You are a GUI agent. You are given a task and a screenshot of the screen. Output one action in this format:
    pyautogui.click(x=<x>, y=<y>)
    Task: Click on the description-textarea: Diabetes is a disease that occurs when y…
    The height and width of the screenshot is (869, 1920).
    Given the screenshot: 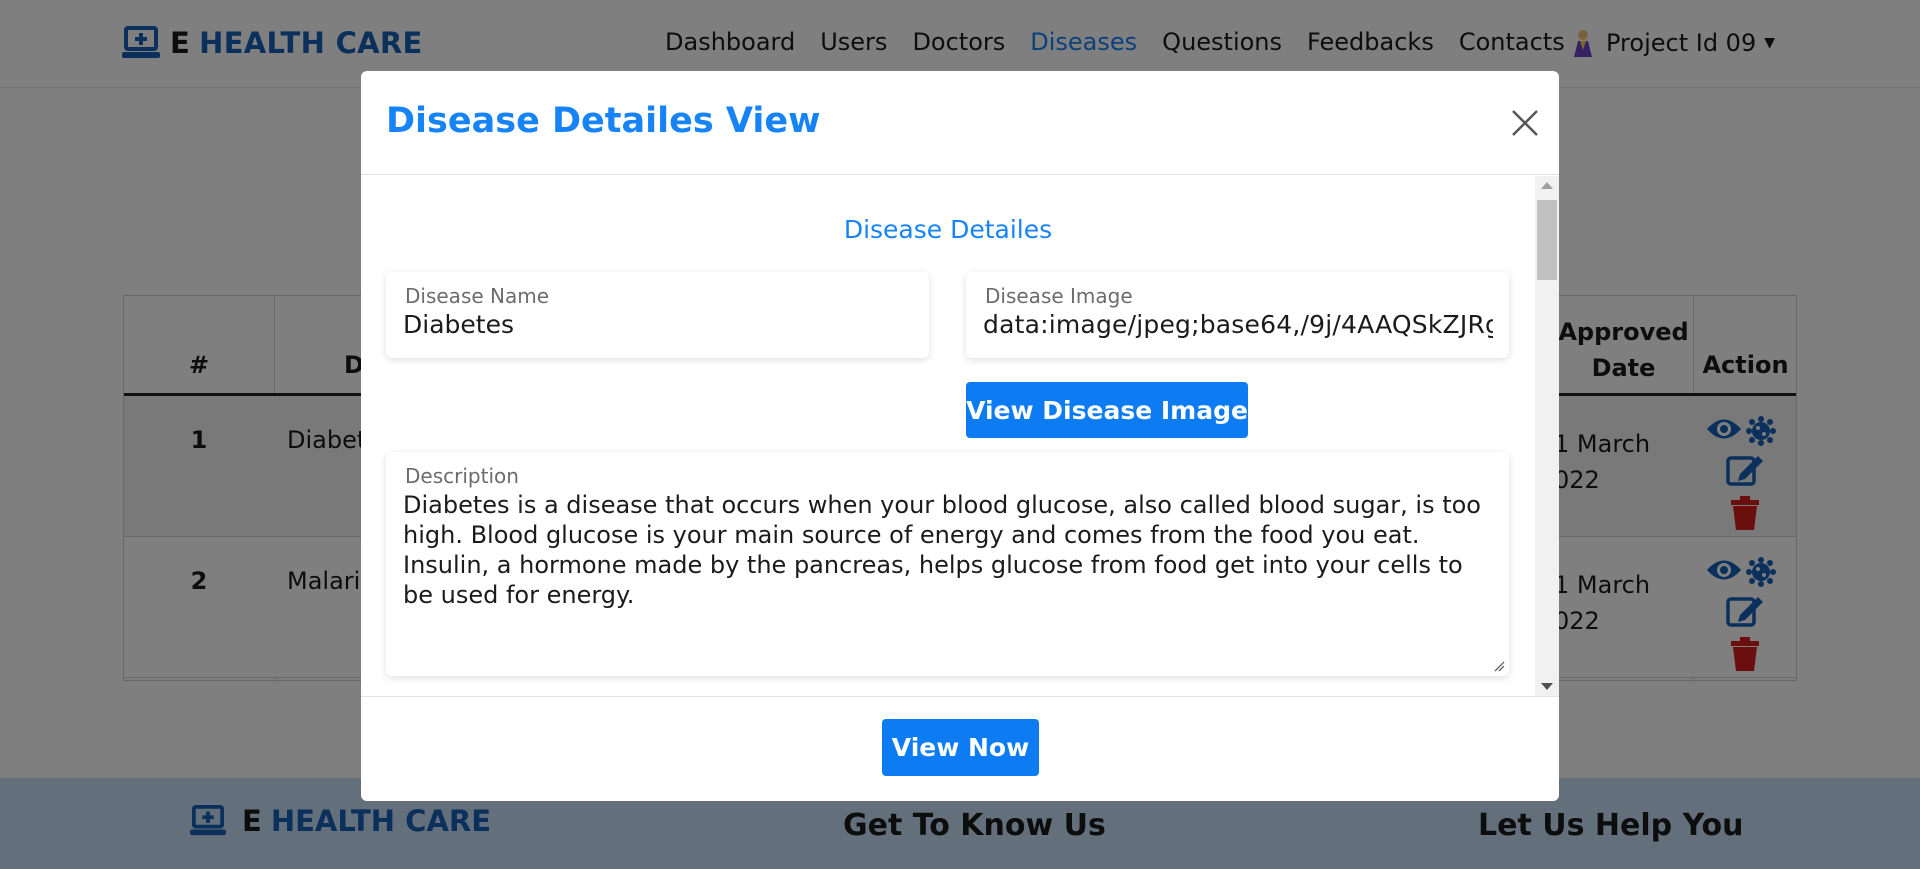 What is the action you would take?
    pyautogui.click(x=948, y=550)
    